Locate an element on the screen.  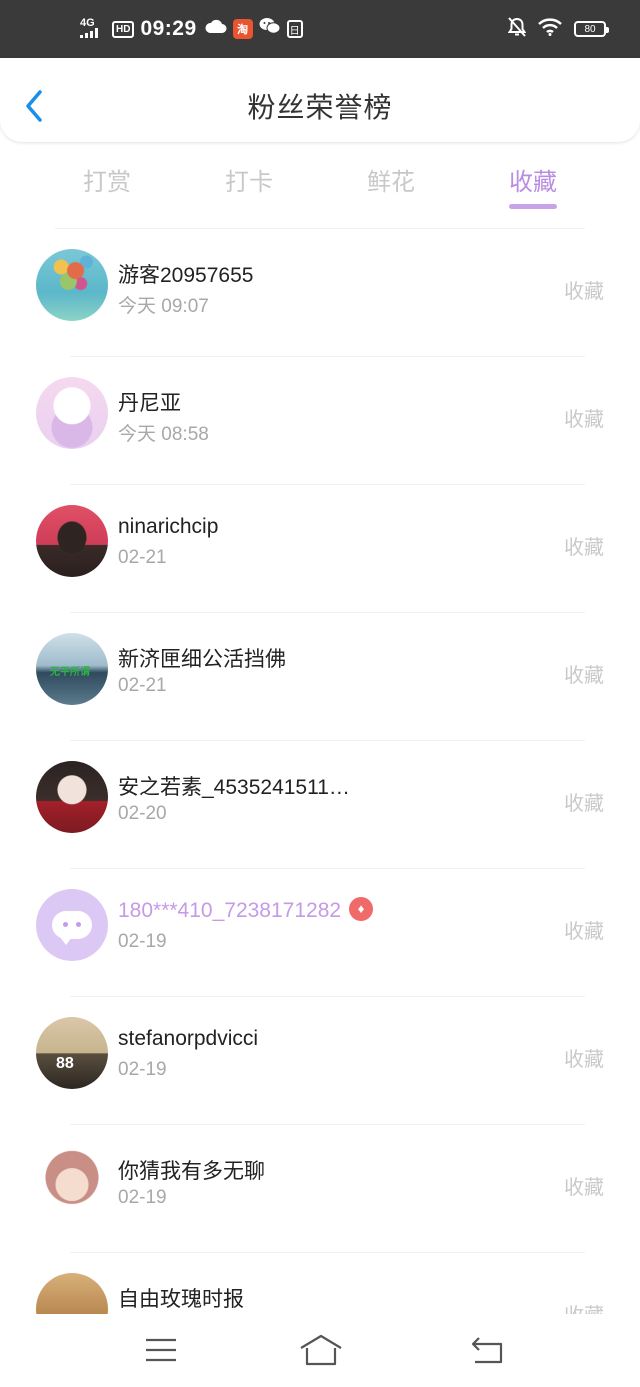
cloud-icon is located at coordinates (216, 29).